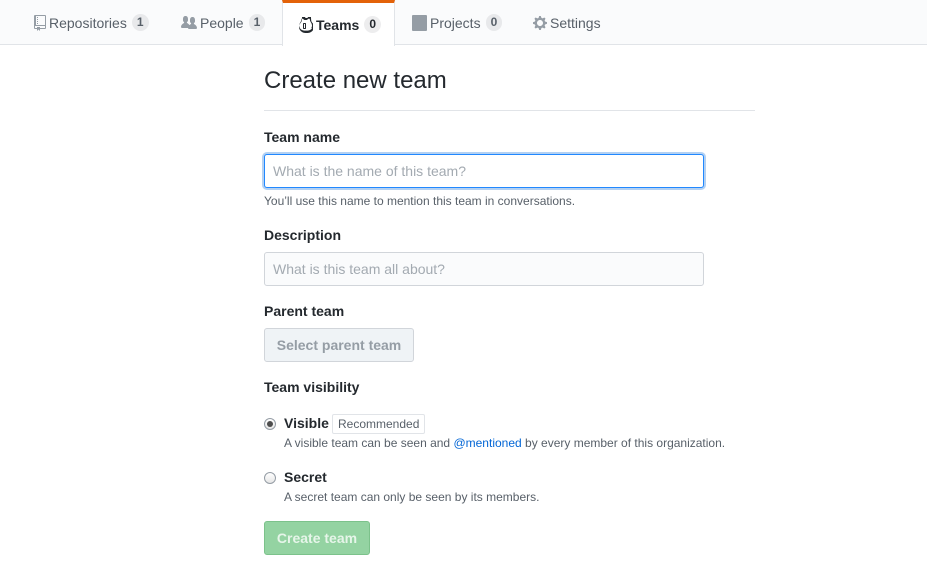 This screenshot has width=927, height=587. Describe the element at coordinates (339, 345) in the screenshot. I see `select-parent-team-button: Select parent team` at that location.